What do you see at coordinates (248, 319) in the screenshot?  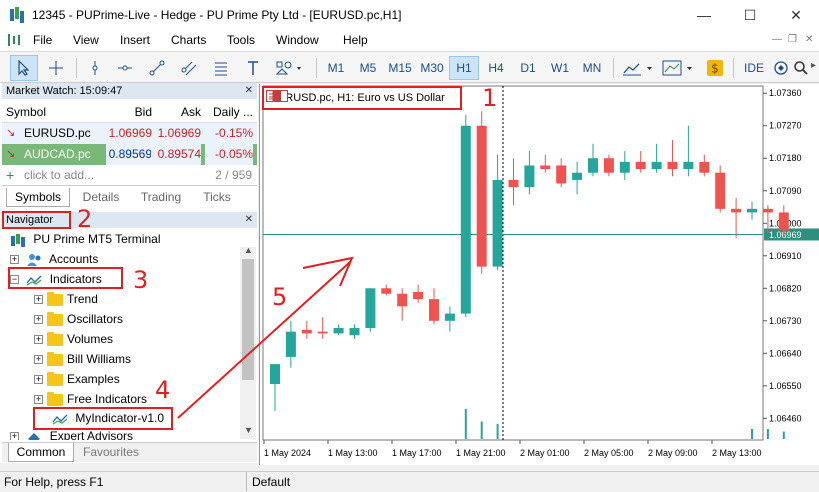 I see `scroll-thumb` at bounding box center [248, 319].